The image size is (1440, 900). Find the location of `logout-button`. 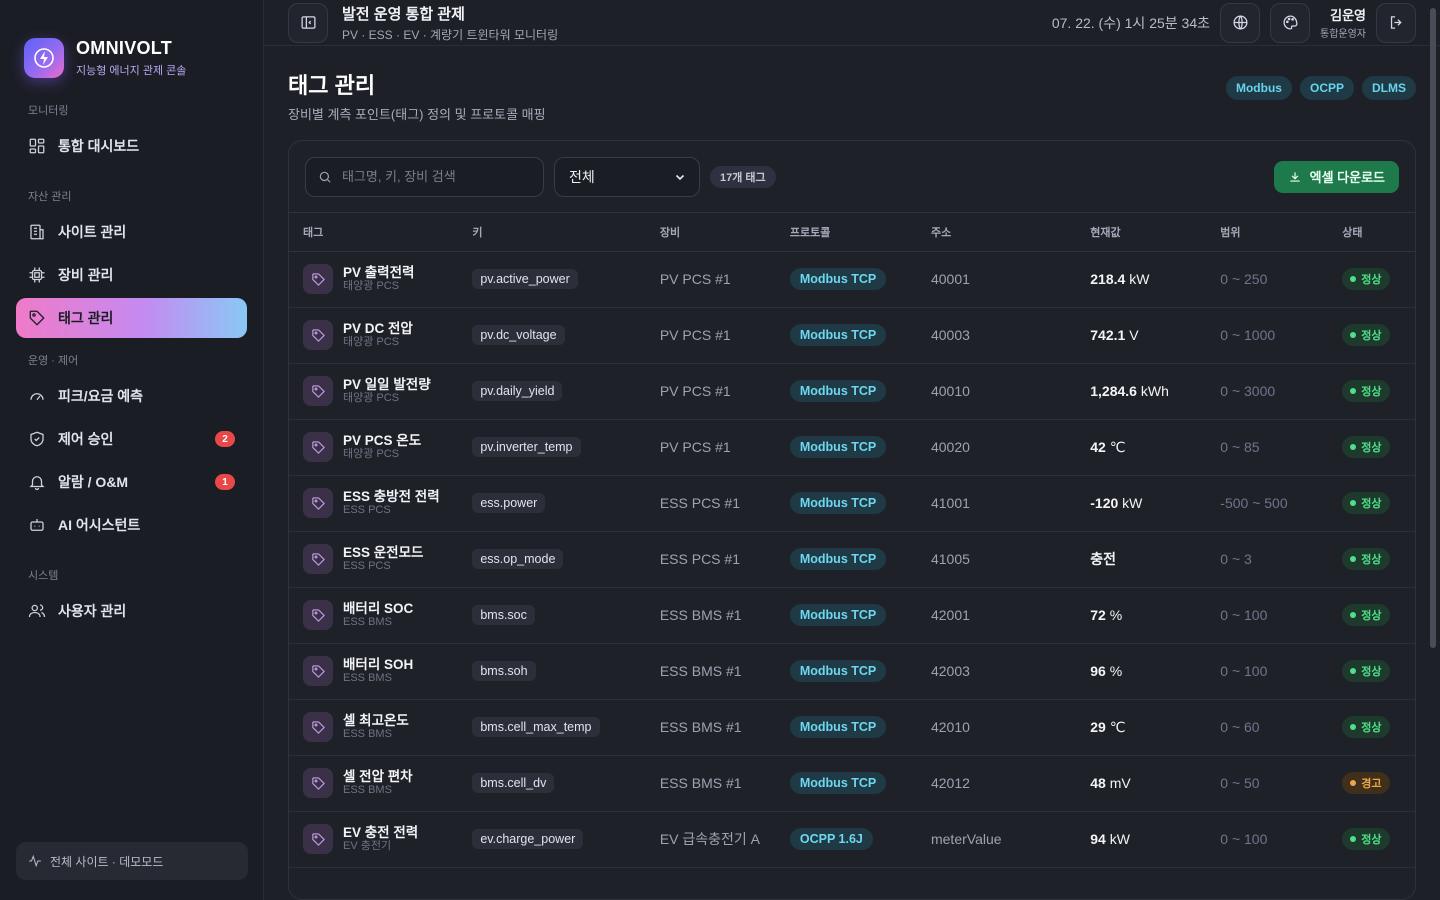

logout-button is located at coordinates (1396, 22).